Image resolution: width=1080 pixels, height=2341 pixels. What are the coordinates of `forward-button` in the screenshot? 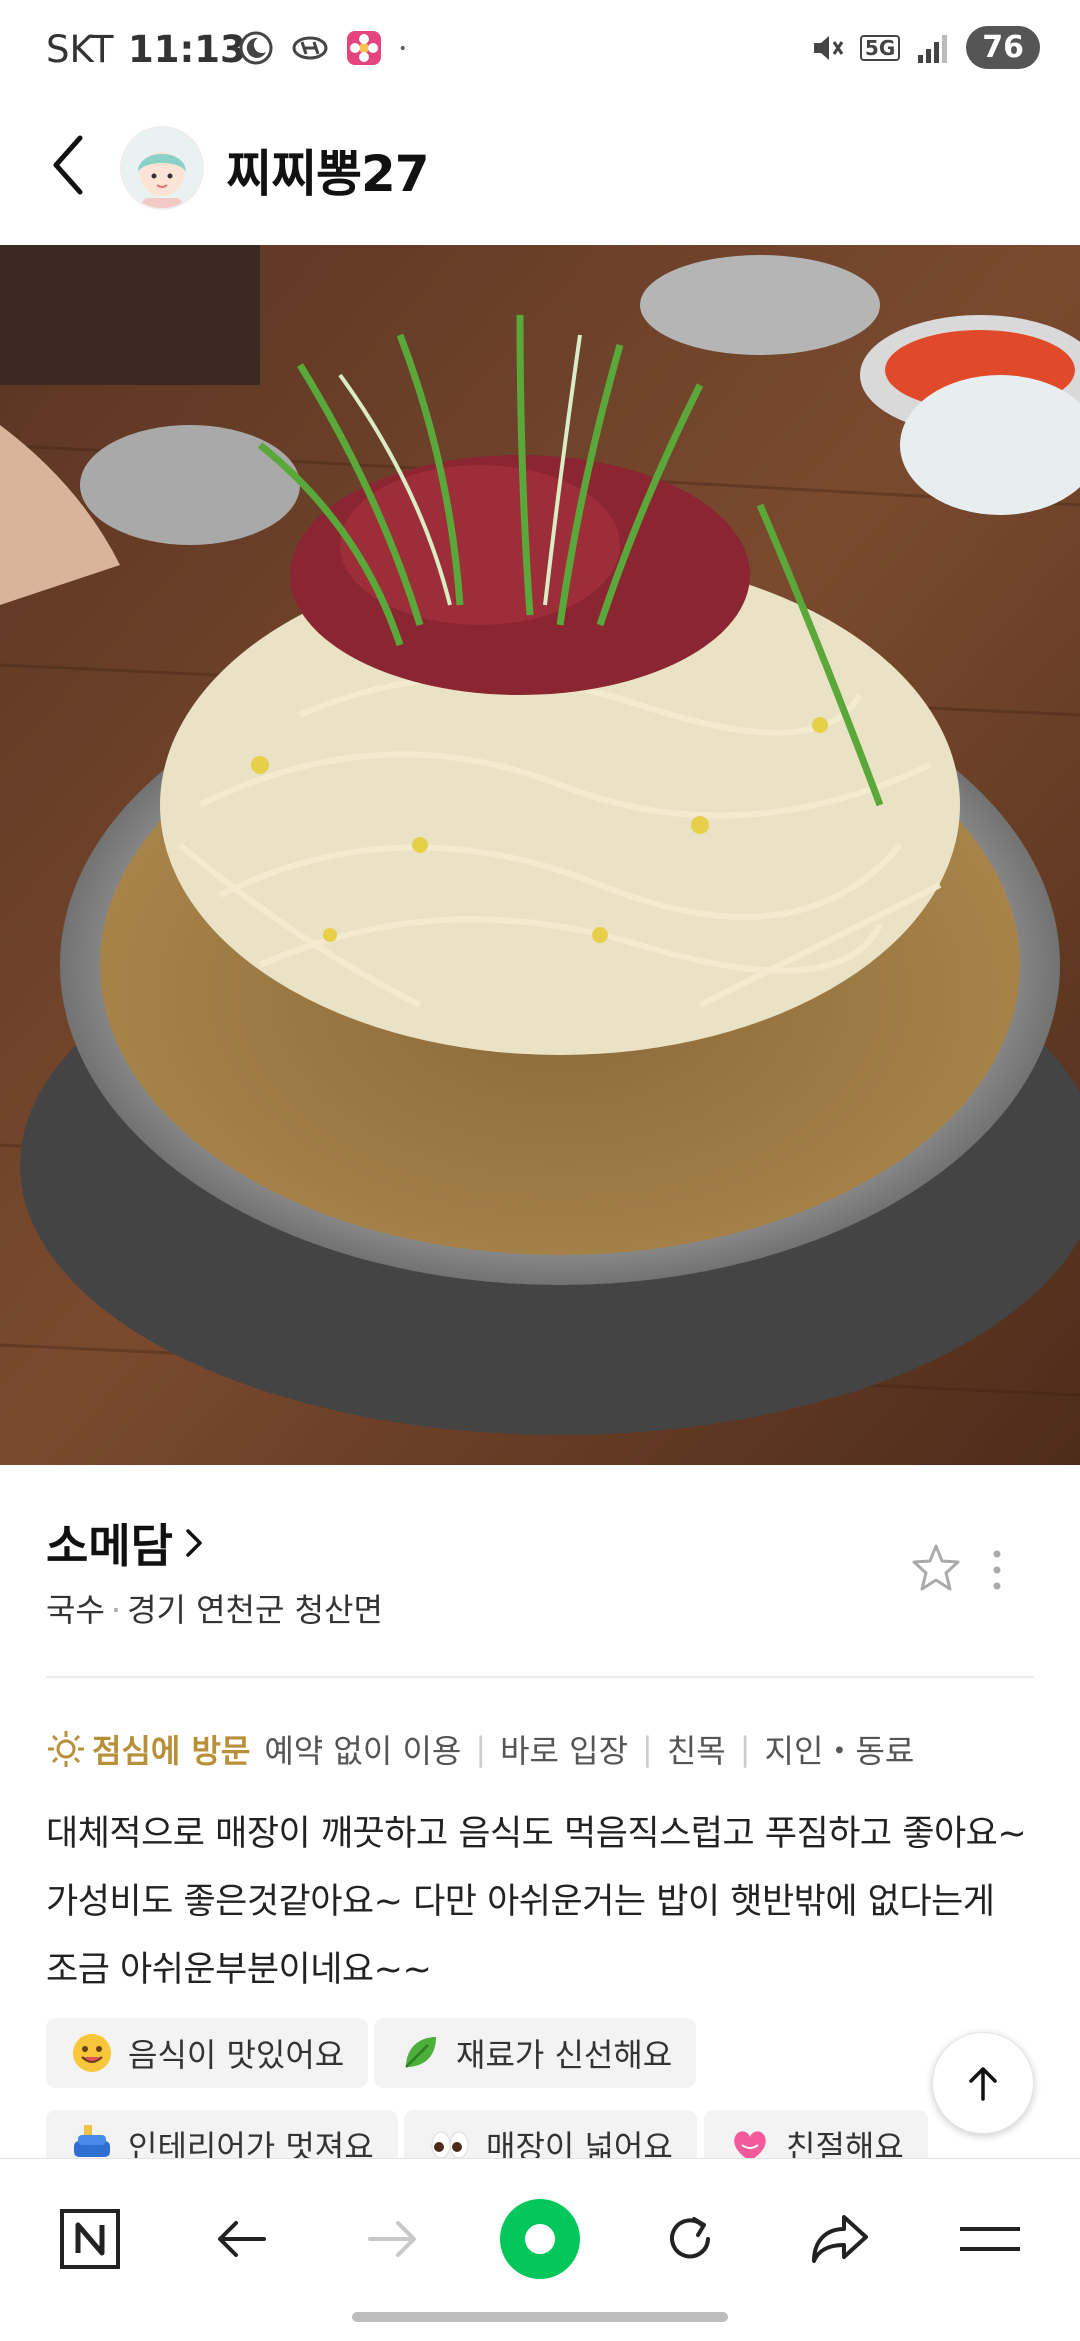 It's located at (392, 2239).